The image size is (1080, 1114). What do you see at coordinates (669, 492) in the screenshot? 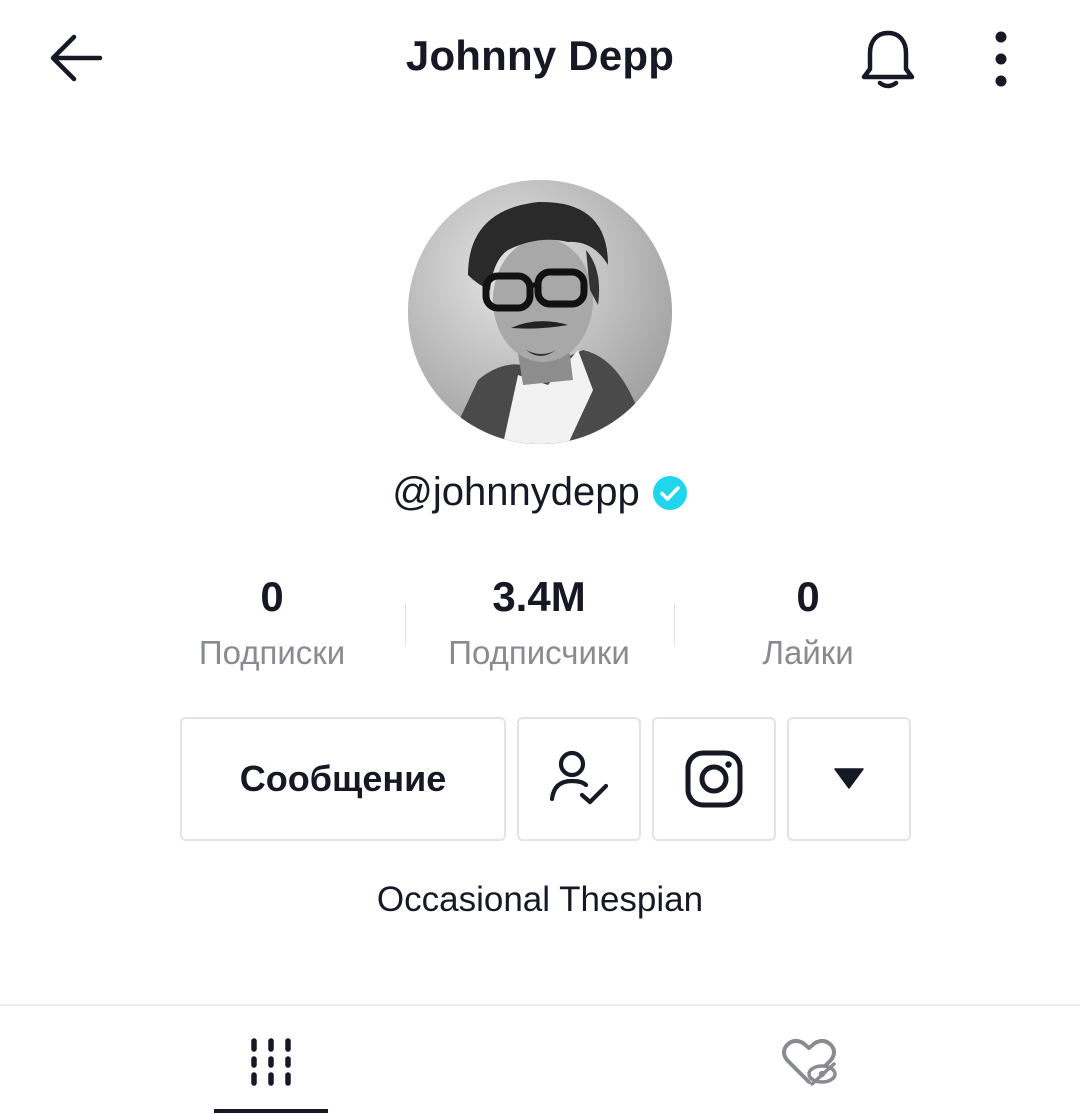
I see `verified-badge-icon` at bounding box center [669, 492].